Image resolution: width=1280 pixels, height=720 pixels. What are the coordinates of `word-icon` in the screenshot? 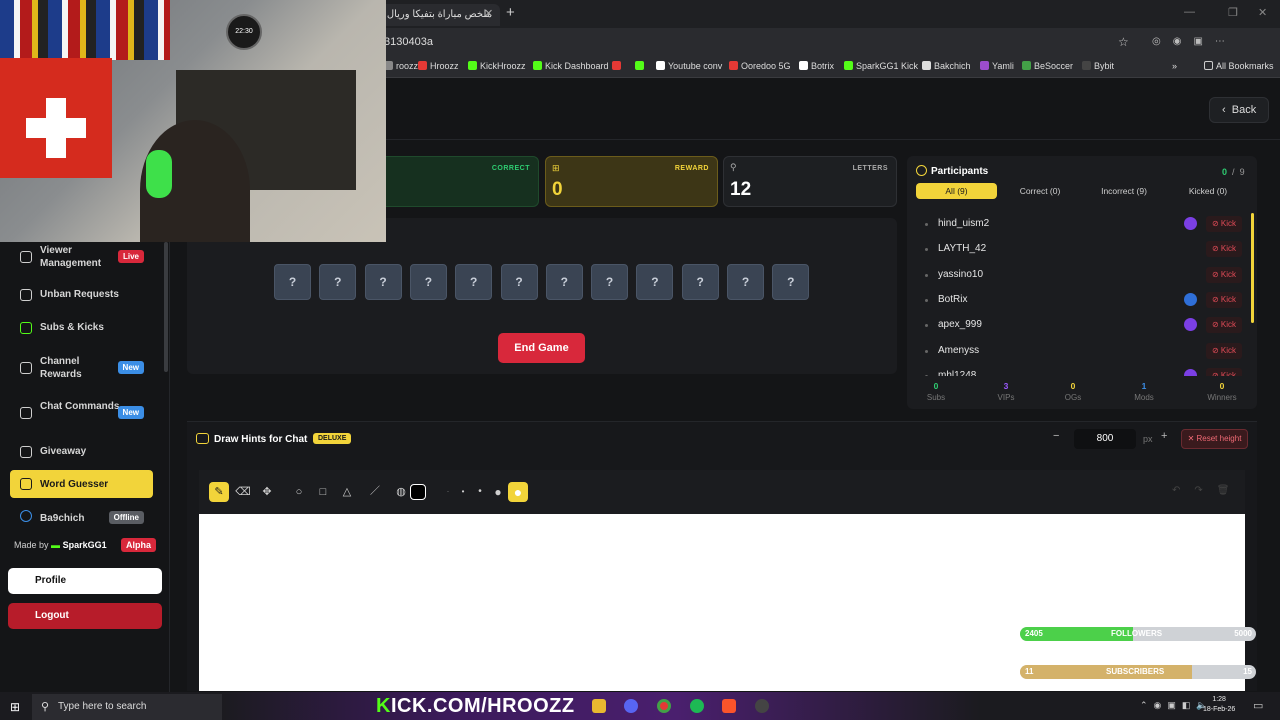 It's located at (26, 484).